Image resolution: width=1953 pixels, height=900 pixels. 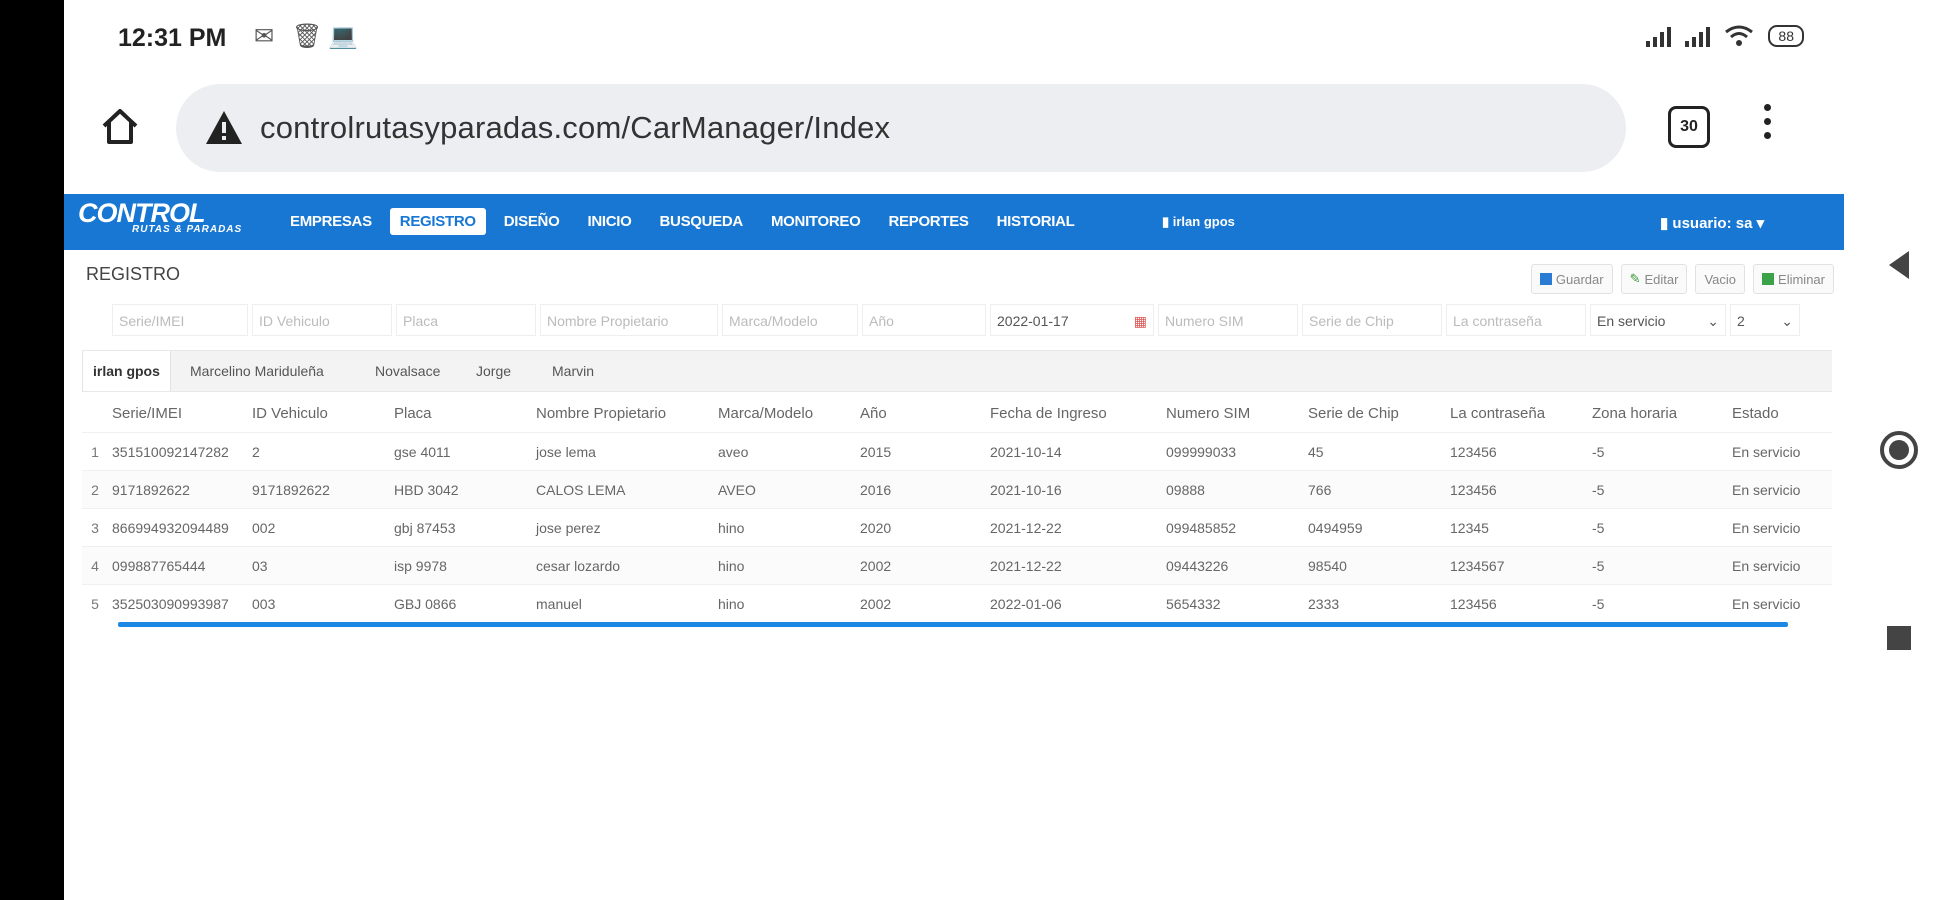 I want to click on cell: 2002, so click(x=921, y=603).